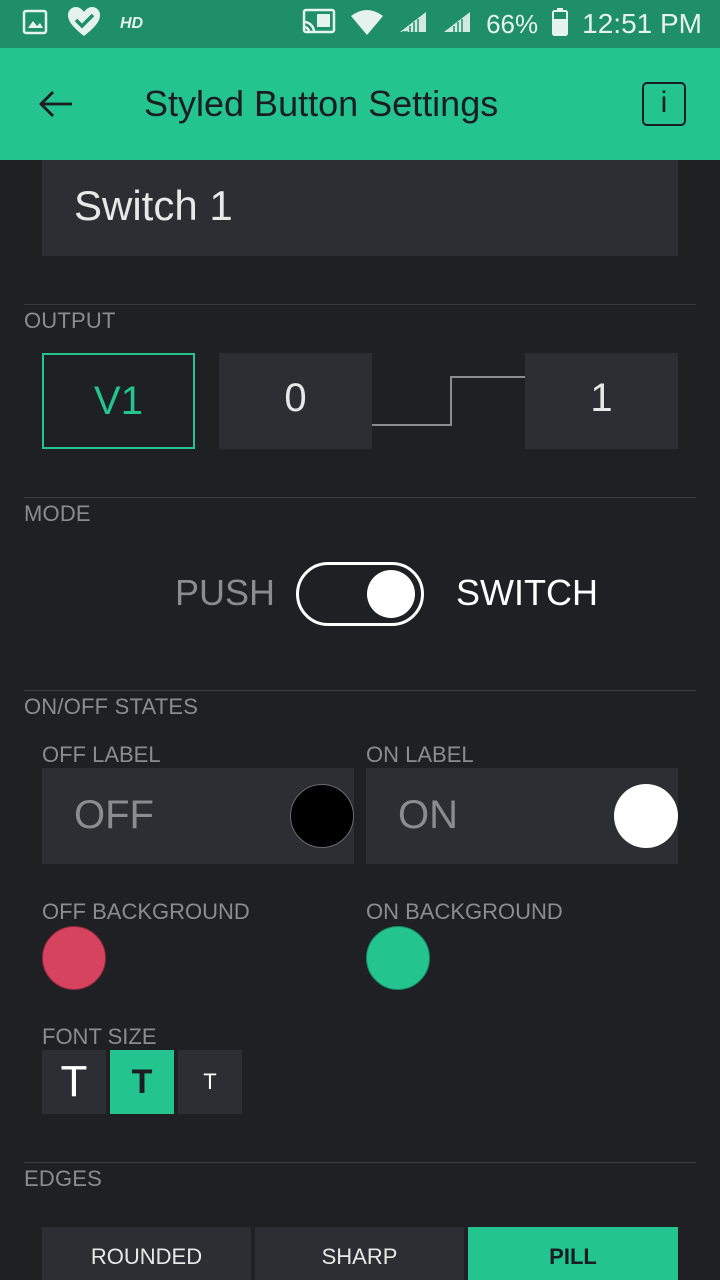  I want to click on on-label-value: ON, so click(428, 815).